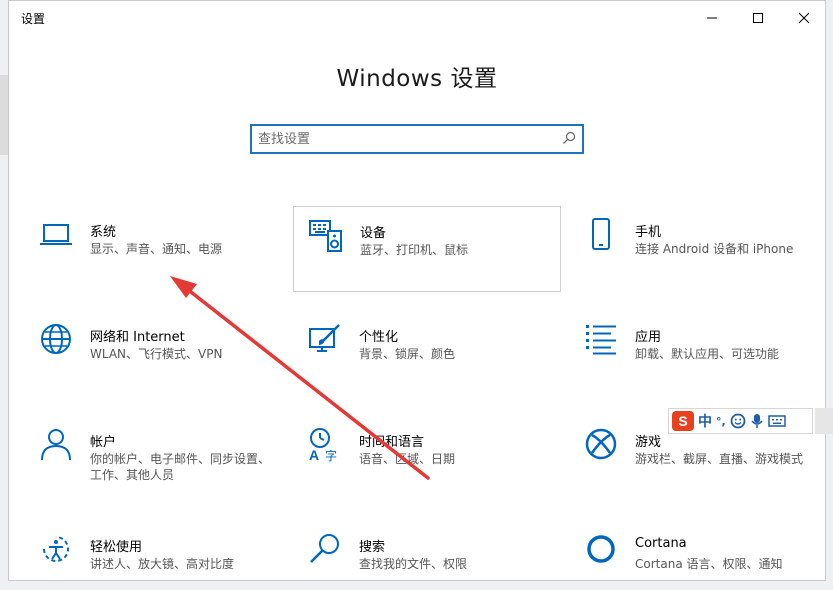 The height and width of the screenshot is (590, 833). I want to click on tile-network: 网络和 Internet WLAN、飞行模式、VPN, so click(154, 351).